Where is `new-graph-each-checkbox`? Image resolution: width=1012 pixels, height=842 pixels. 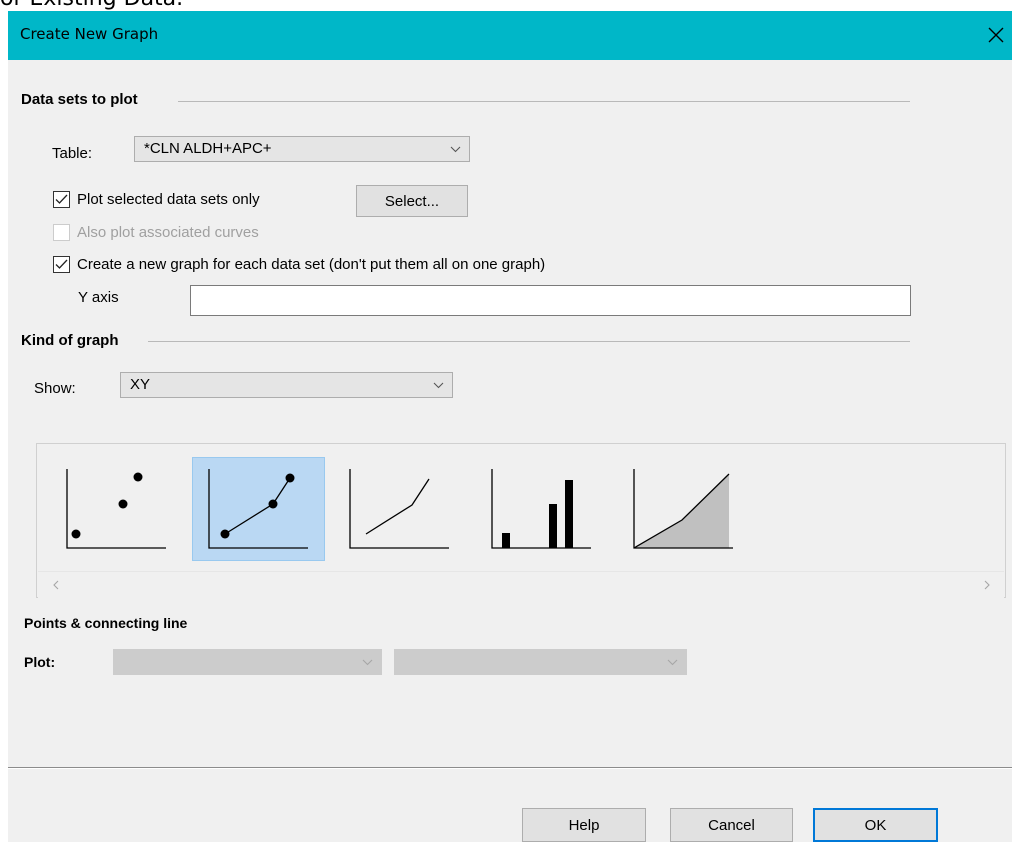 new-graph-each-checkbox is located at coordinates (61, 264).